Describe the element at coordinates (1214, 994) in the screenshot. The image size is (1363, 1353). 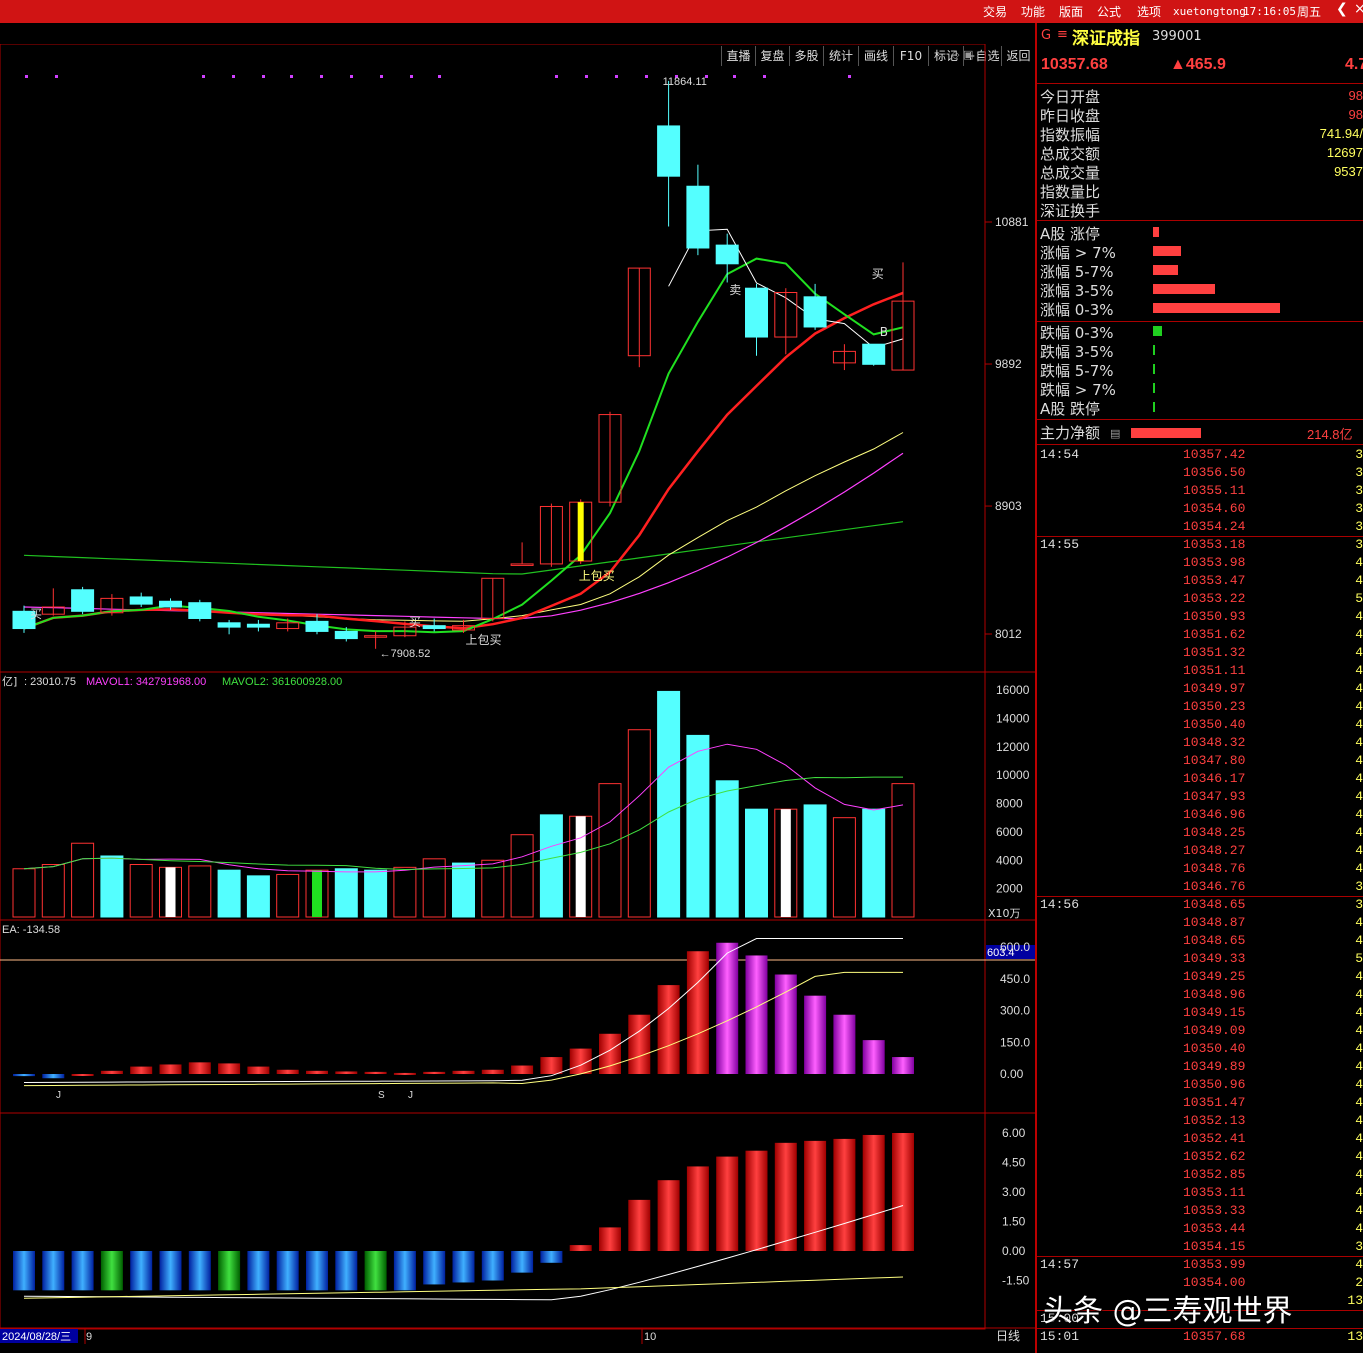
I see `tick-price: 10348.96` at that location.